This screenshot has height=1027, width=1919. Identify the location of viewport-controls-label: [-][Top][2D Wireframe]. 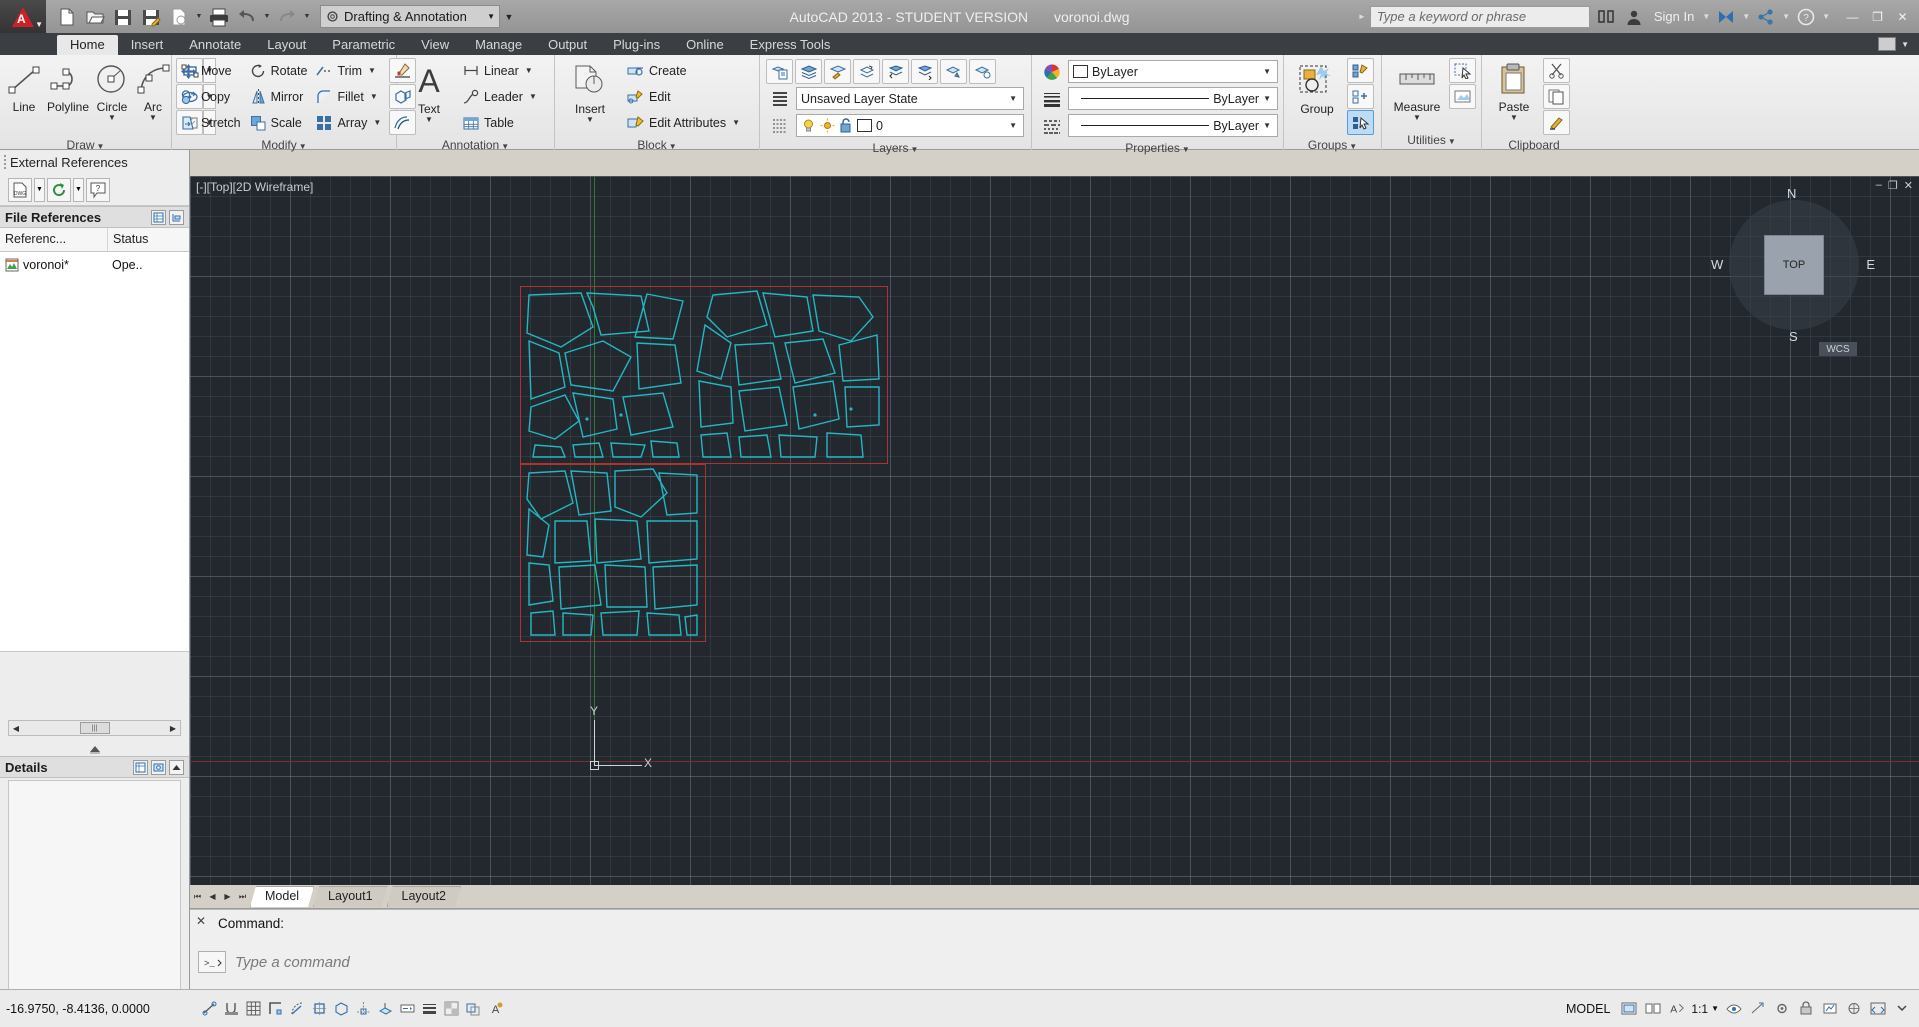
(254, 187).